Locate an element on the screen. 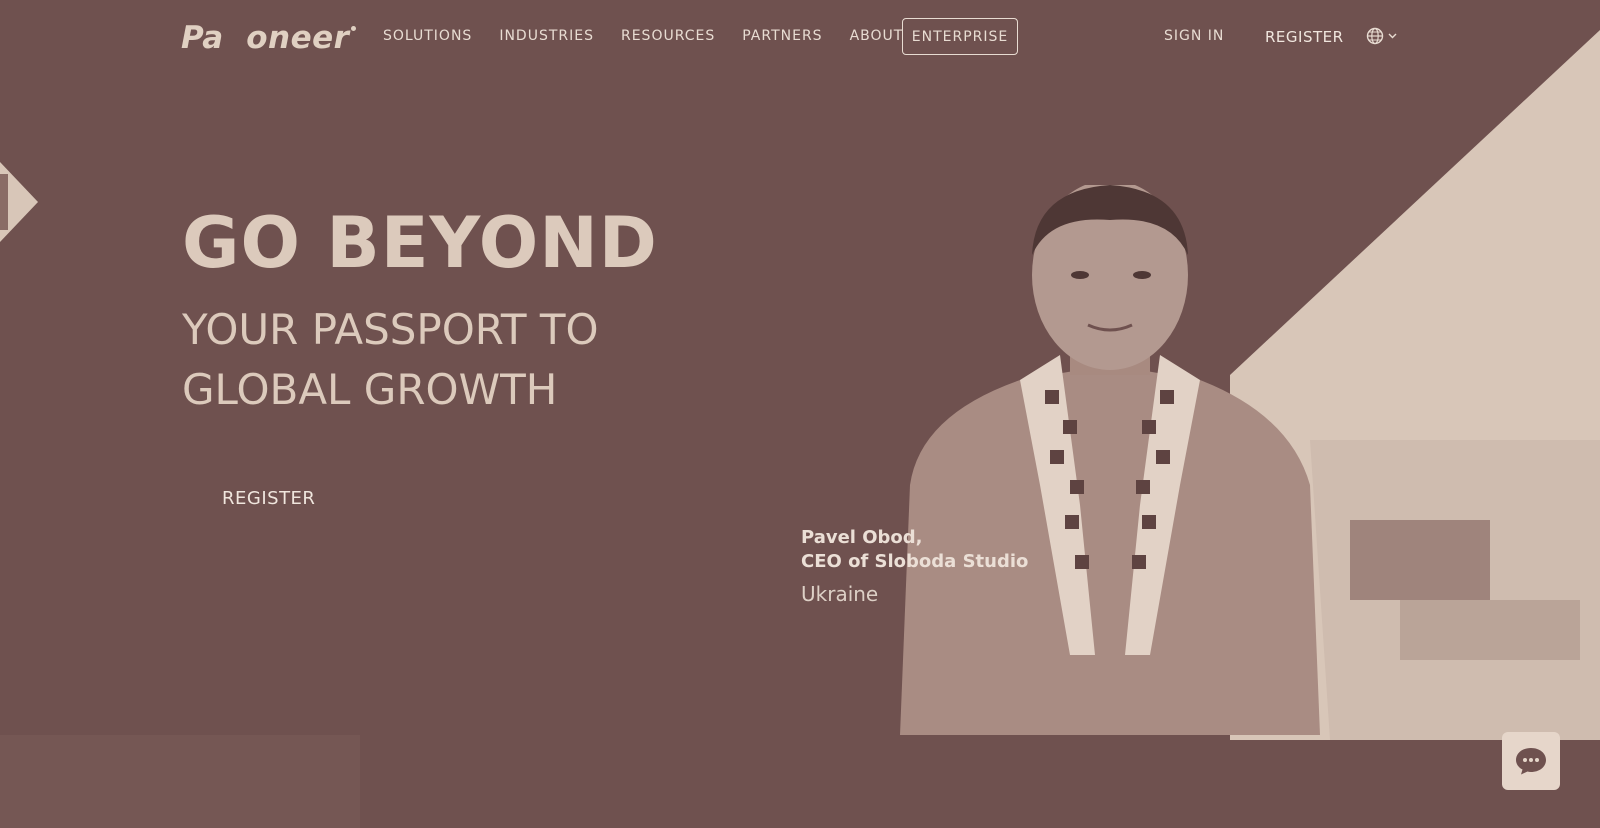 The image size is (1600, 828). globe-icon is located at coordinates (1375, 36).